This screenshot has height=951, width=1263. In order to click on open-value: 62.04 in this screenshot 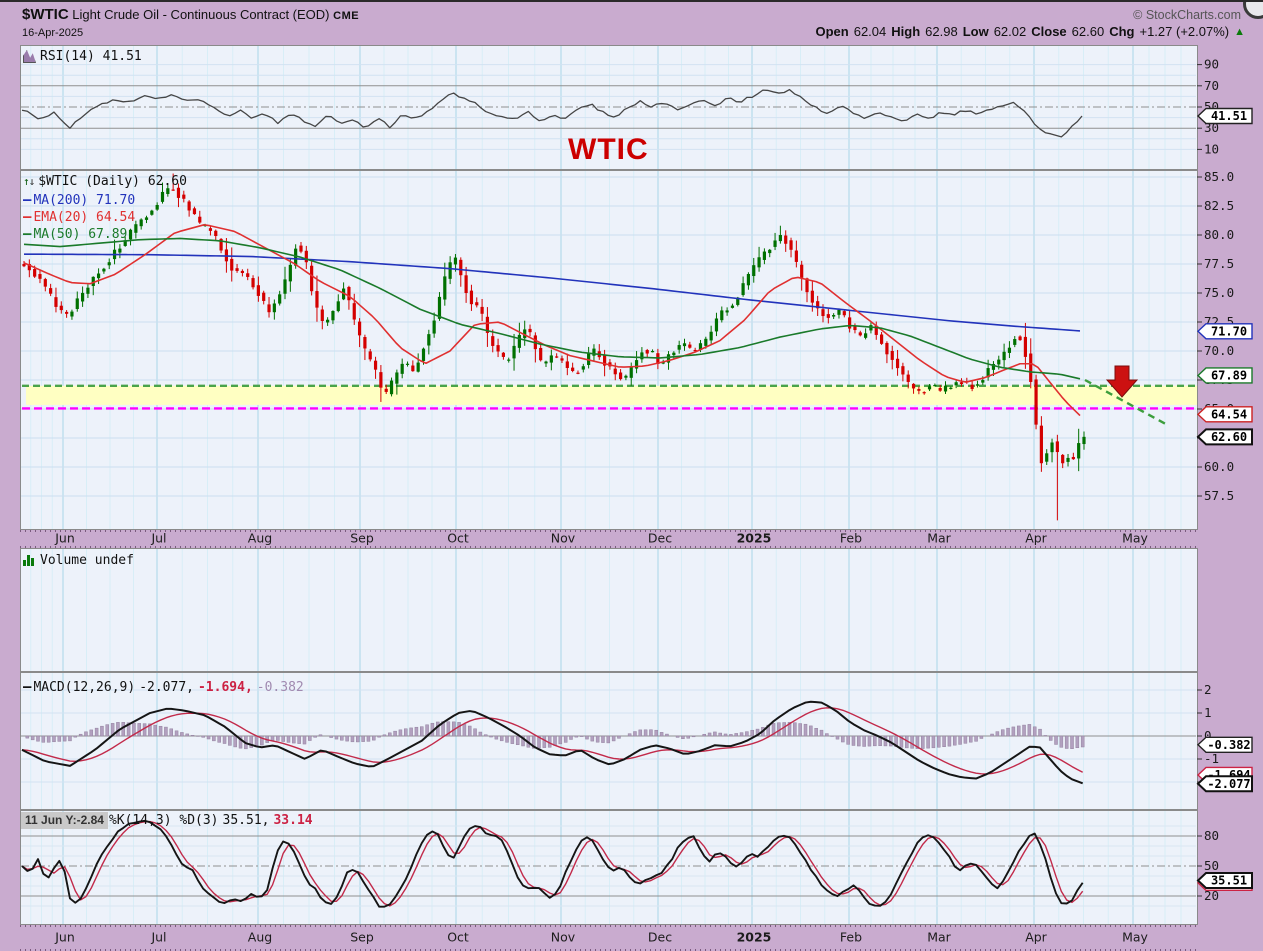, I will do `click(870, 31)`.